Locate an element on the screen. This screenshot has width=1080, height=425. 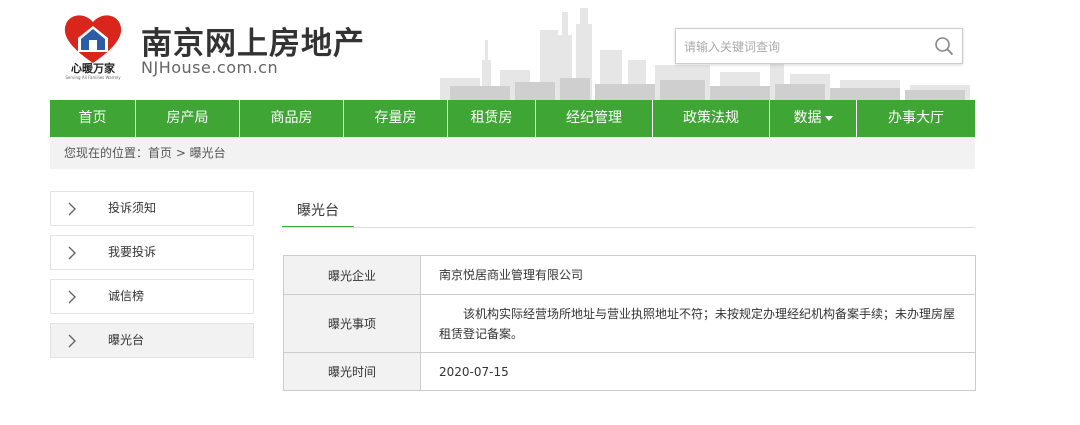
search-input is located at coordinates (804, 47).